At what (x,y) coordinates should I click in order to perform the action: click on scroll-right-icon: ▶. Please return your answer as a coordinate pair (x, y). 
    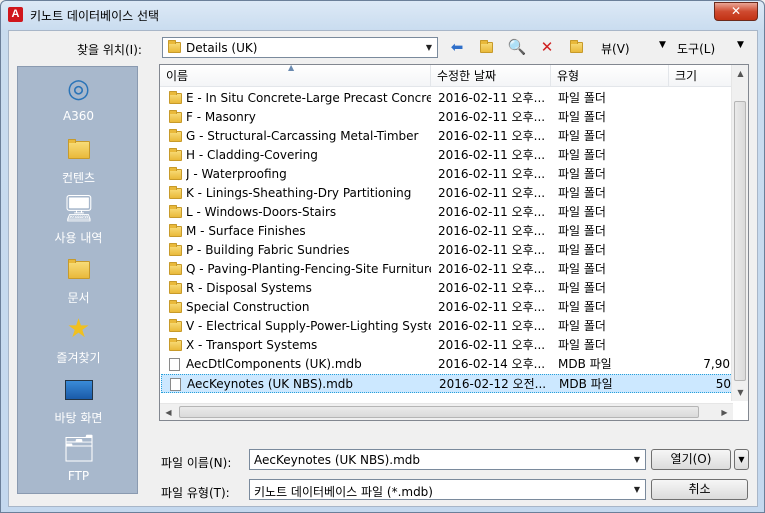
    Looking at the image, I should click on (724, 412).